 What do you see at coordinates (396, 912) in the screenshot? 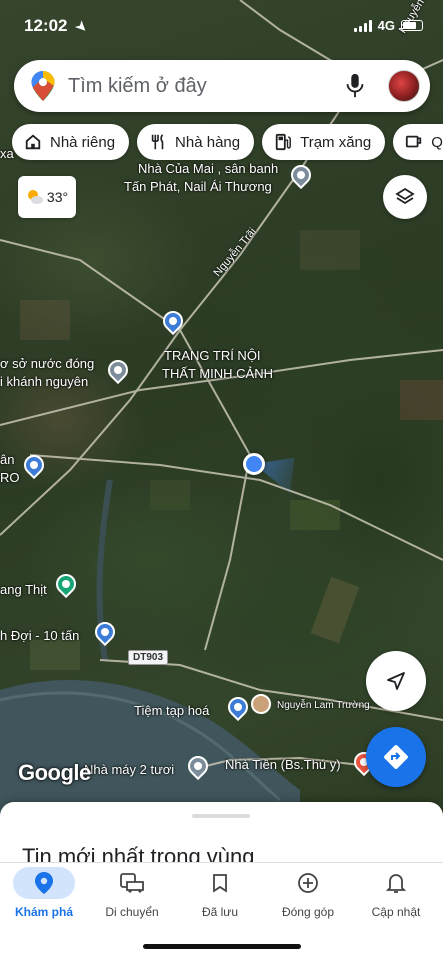
I see `tab-label: Cập nhật` at bounding box center [396, 912].